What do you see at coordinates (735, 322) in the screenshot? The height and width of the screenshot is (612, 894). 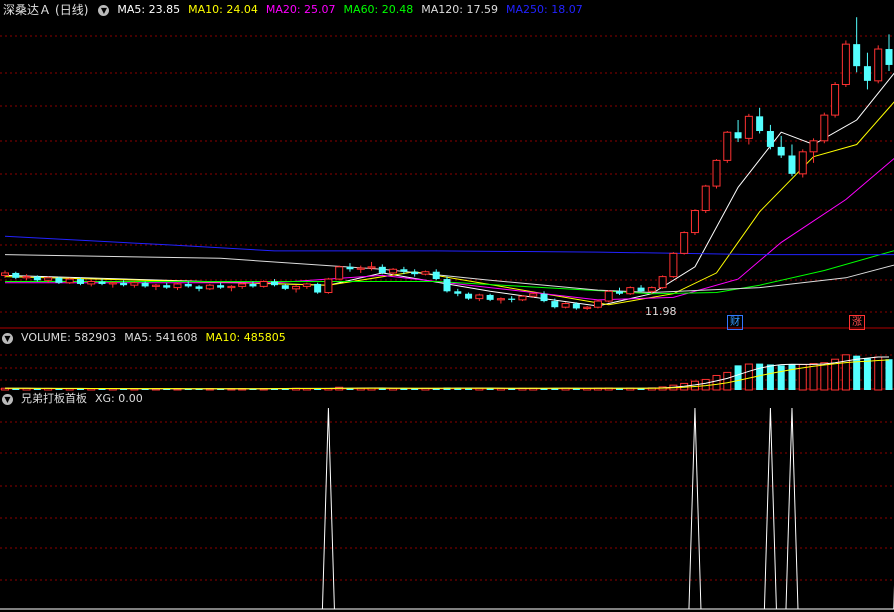 I see `finance-marker: 财` at bounding box center [735, 322].